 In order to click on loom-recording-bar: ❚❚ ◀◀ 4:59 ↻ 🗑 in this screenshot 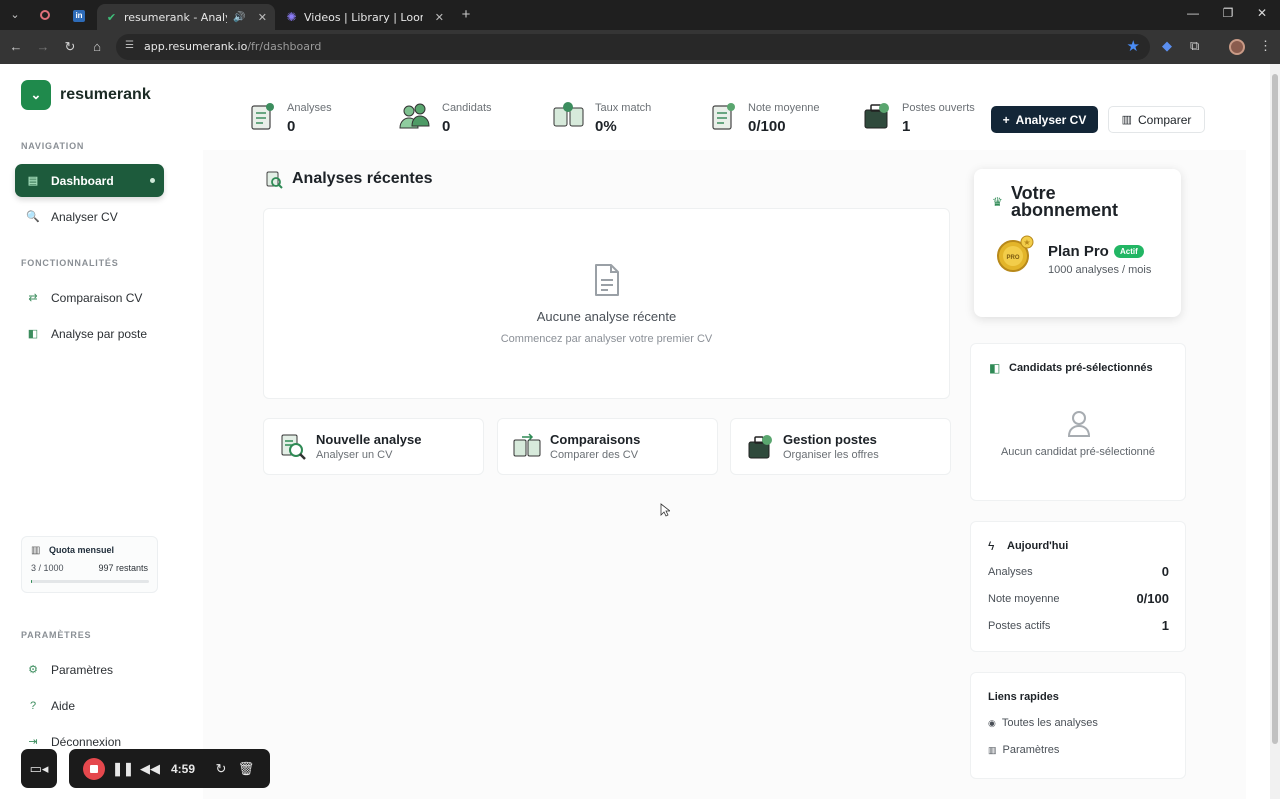, I will do `click(169, 768)`.